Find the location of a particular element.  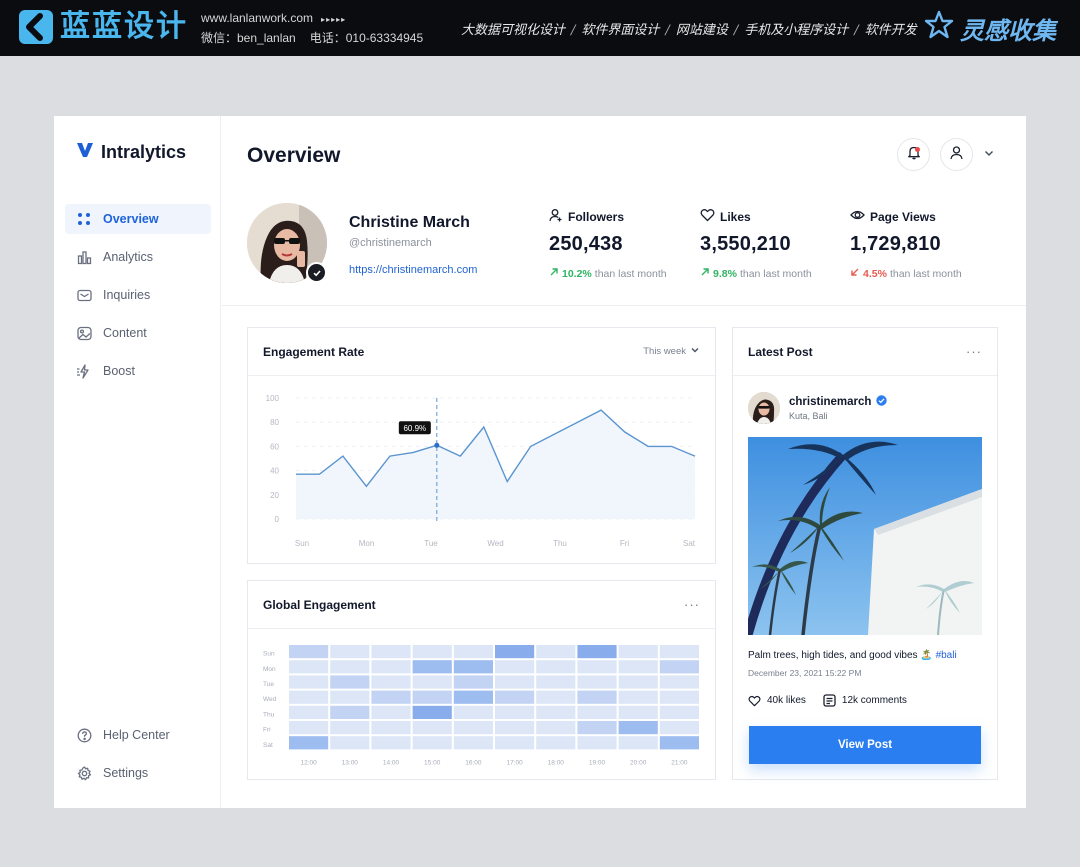

banner-collect-label: 灵感收集 is located at coordinates (1008, 30).